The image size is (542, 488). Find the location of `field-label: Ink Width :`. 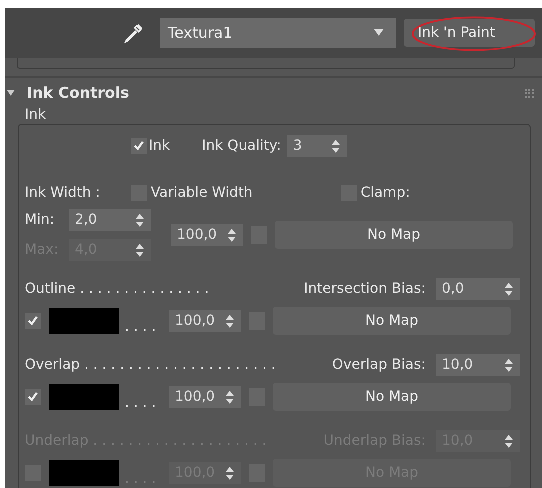

field-label: Ink Width : is located at coordinates (63, 193).